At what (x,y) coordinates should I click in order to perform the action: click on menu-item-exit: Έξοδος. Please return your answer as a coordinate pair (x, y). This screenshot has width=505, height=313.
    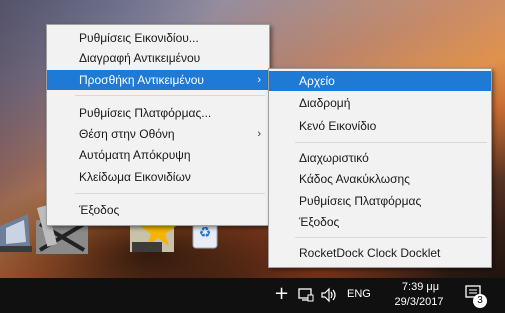
    Looking at the image, I should click on (158, 210).